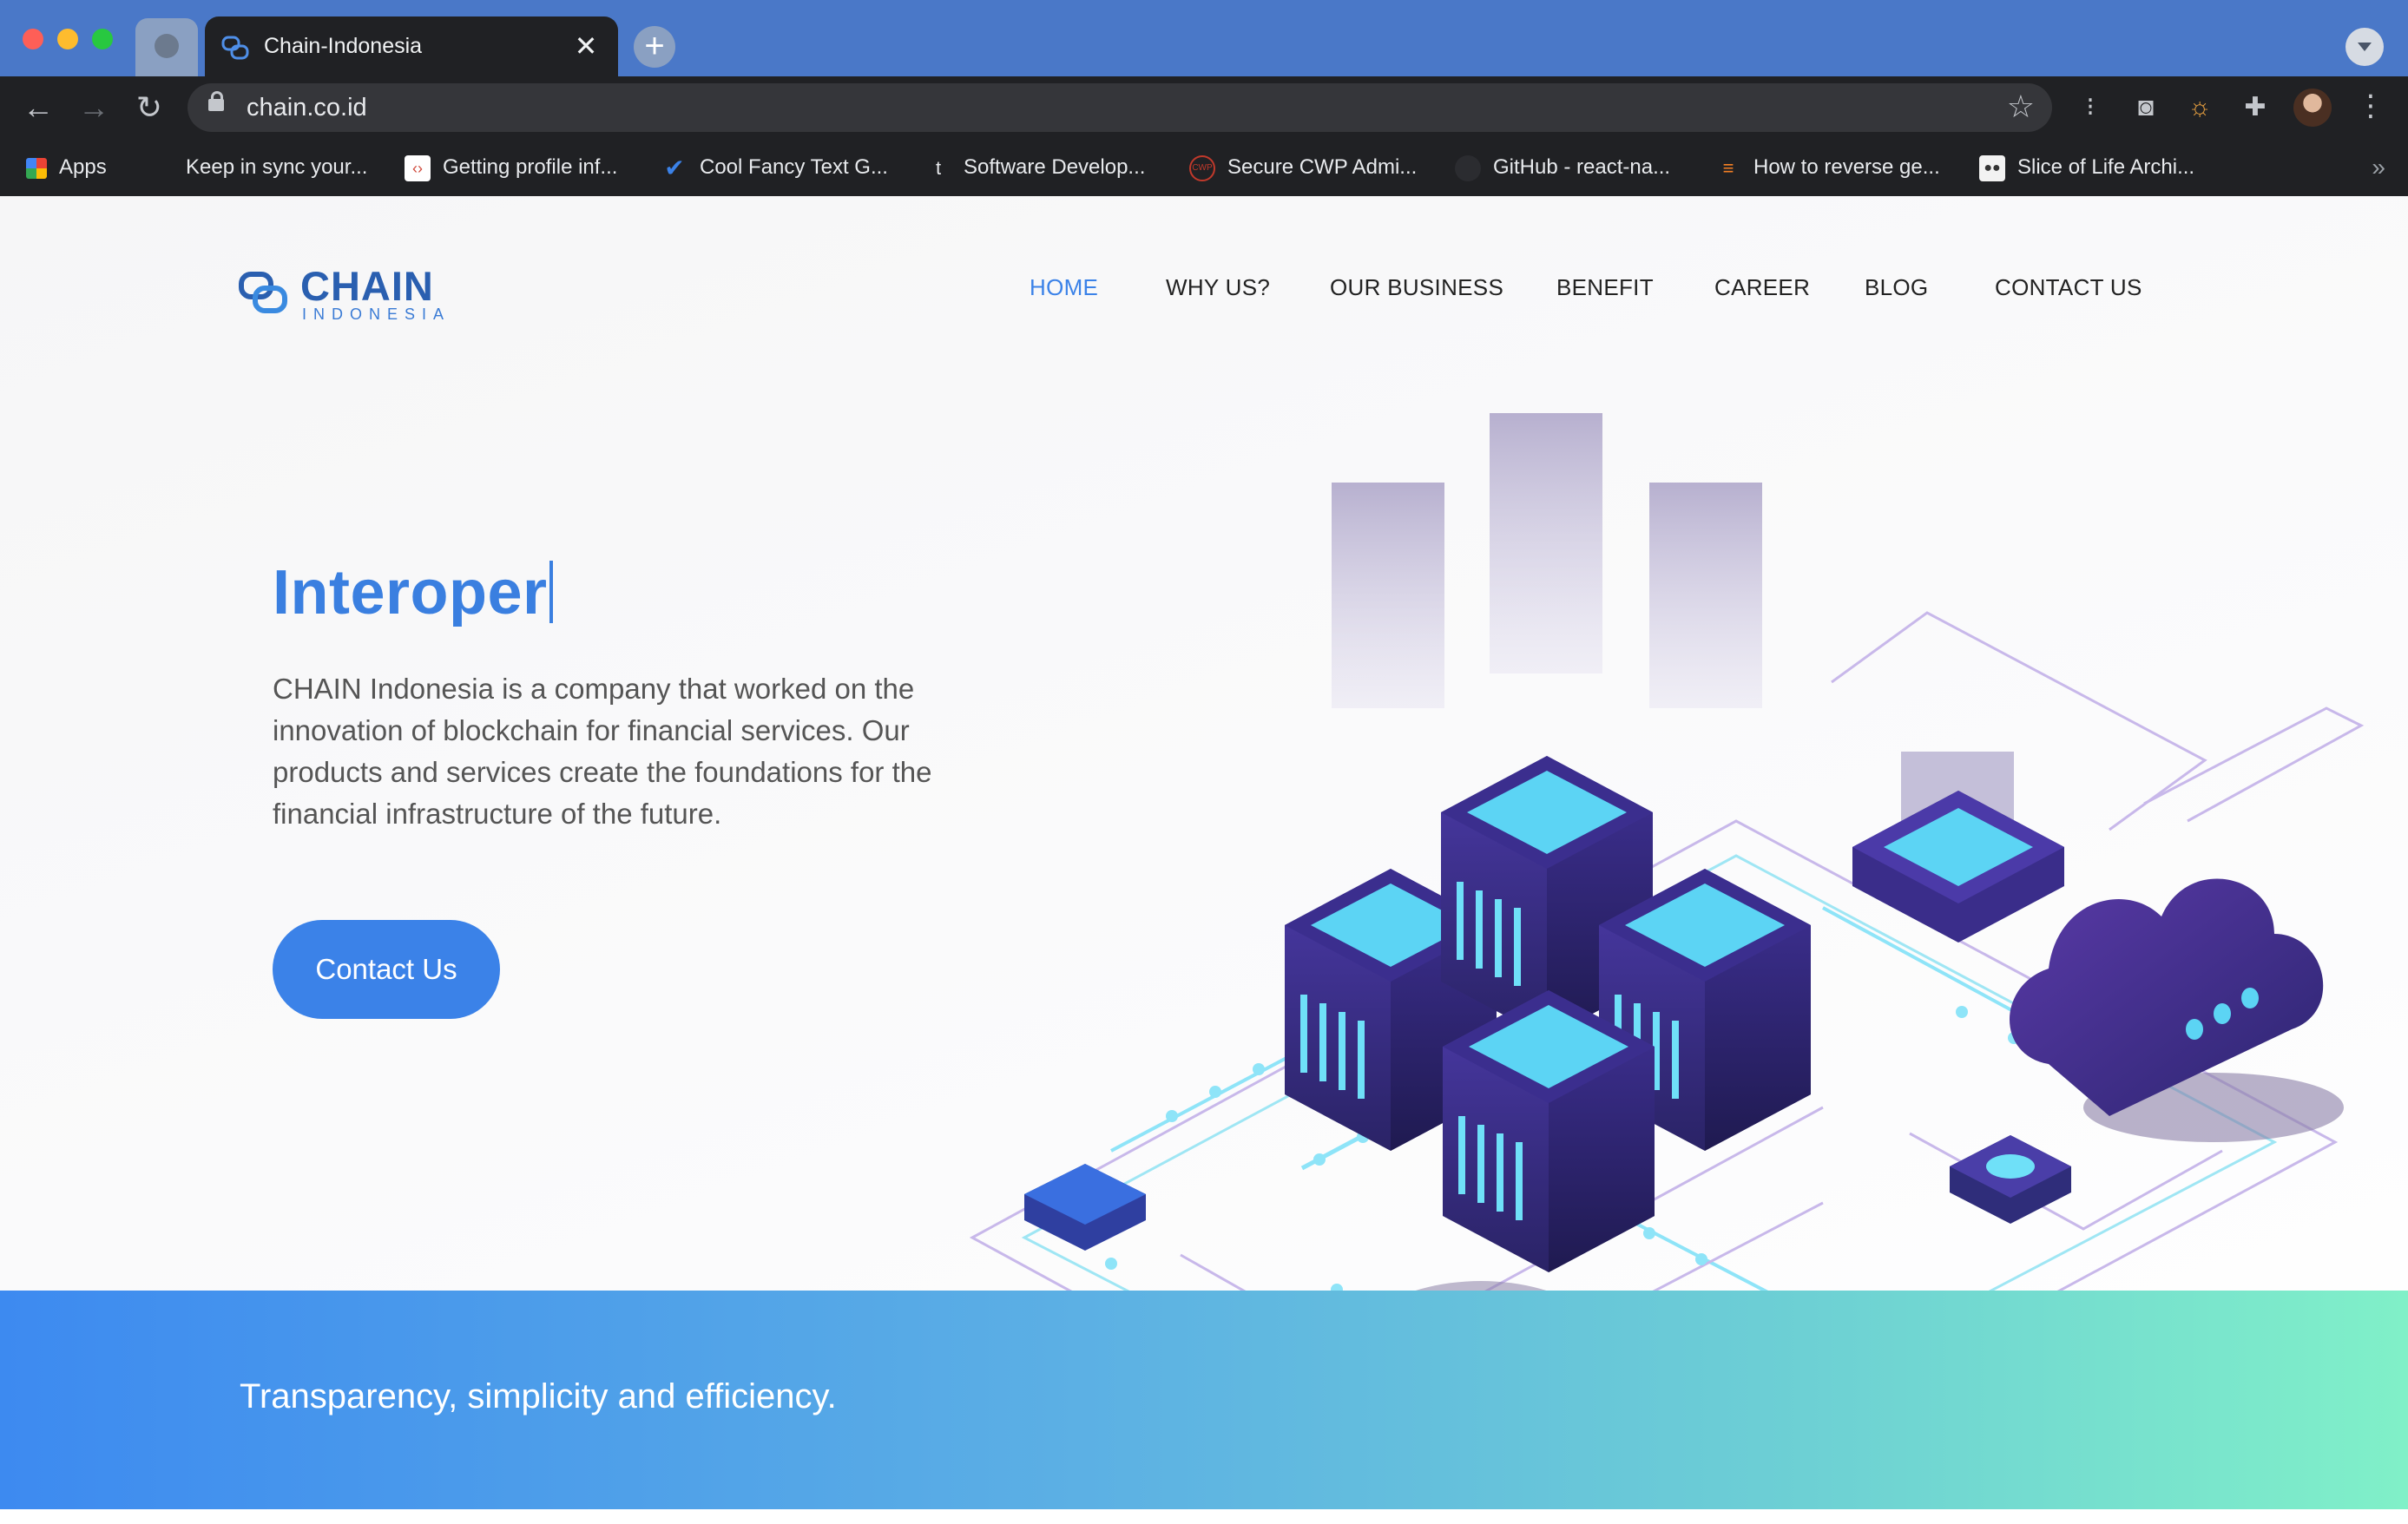  I want to click on avatar, so click(2312, 108).